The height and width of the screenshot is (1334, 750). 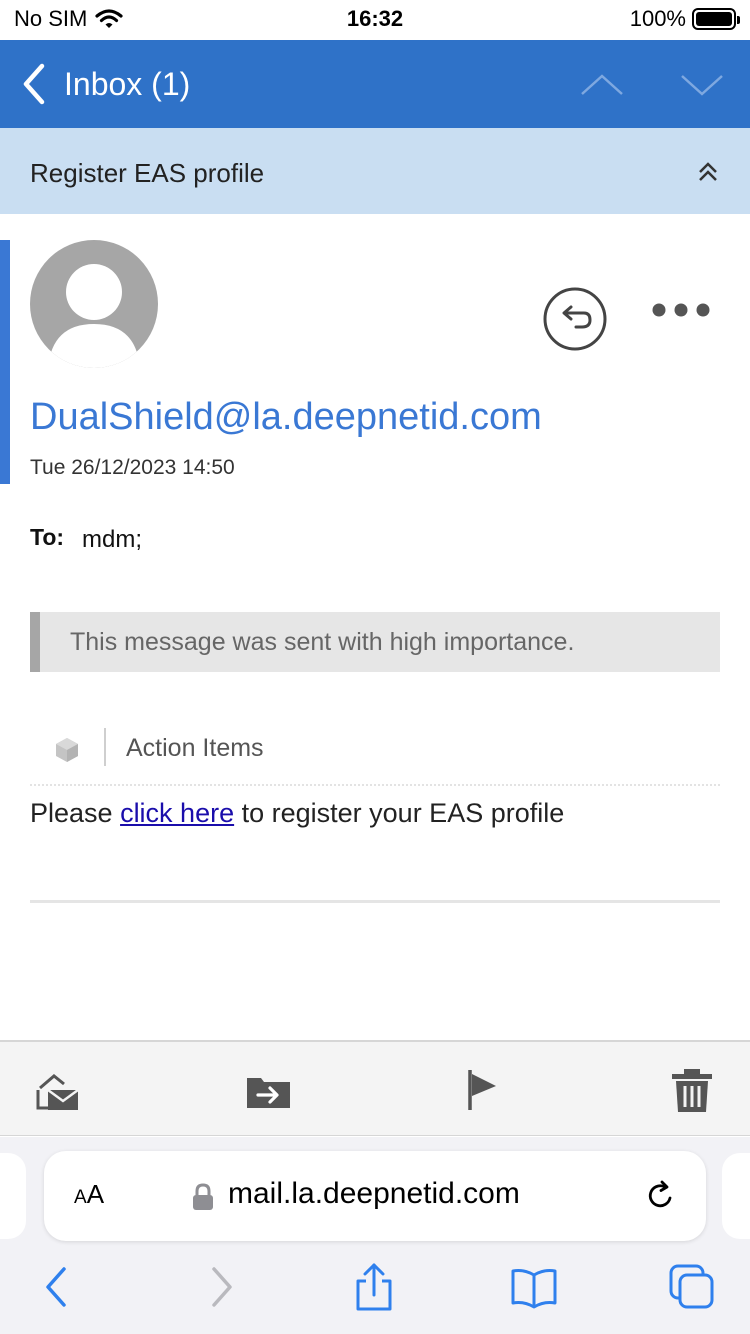 I want to click on flag-icon, so click(x=484, y=1090).